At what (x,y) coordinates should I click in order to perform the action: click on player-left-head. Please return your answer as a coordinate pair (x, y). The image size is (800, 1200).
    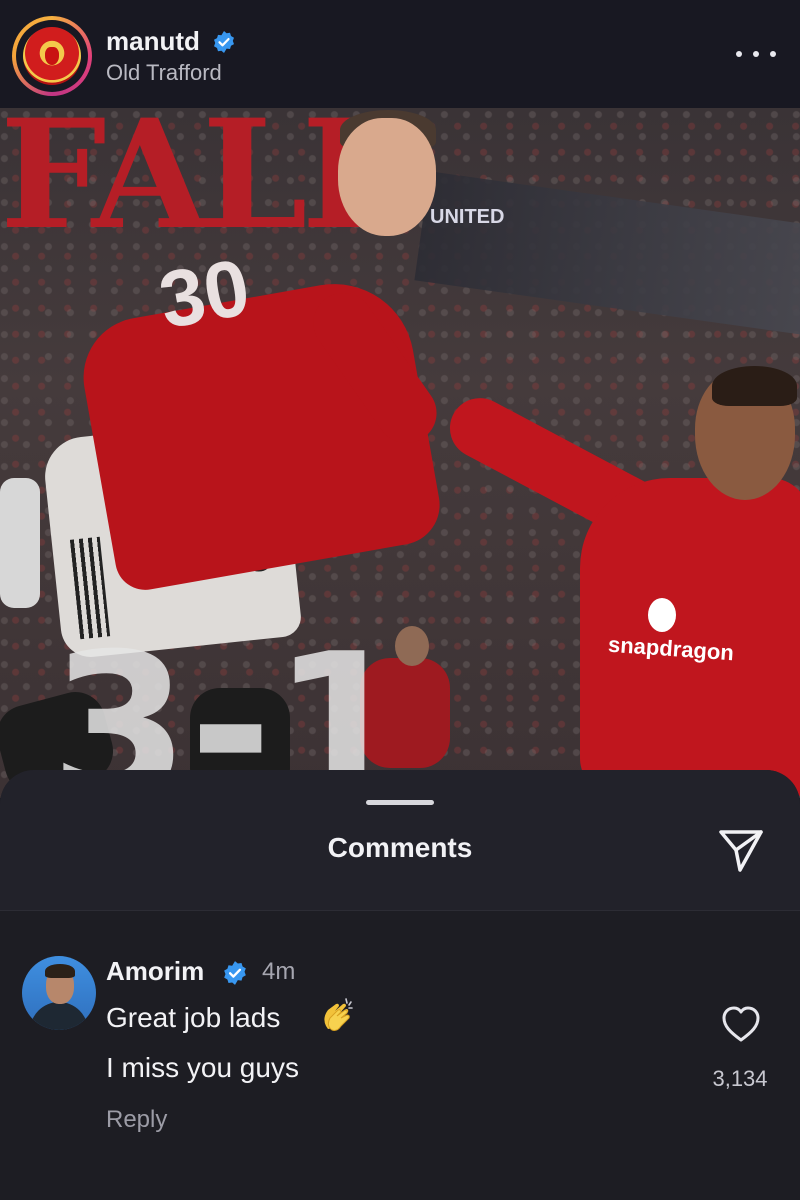
    Looking at the image, I should click on (387, 177).